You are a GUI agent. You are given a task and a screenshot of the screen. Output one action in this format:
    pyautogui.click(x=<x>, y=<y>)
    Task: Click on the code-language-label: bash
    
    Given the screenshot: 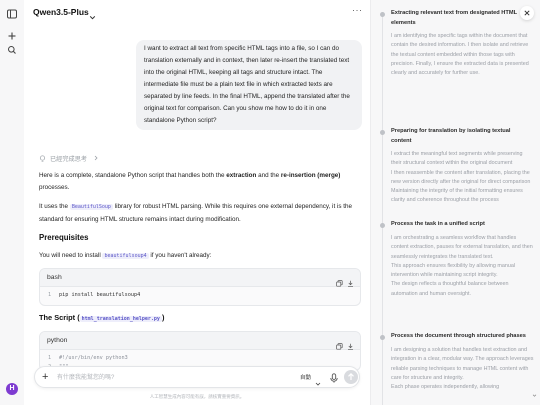 What is the action you would take?
    pyautogui.click(x=54, y=277)
    